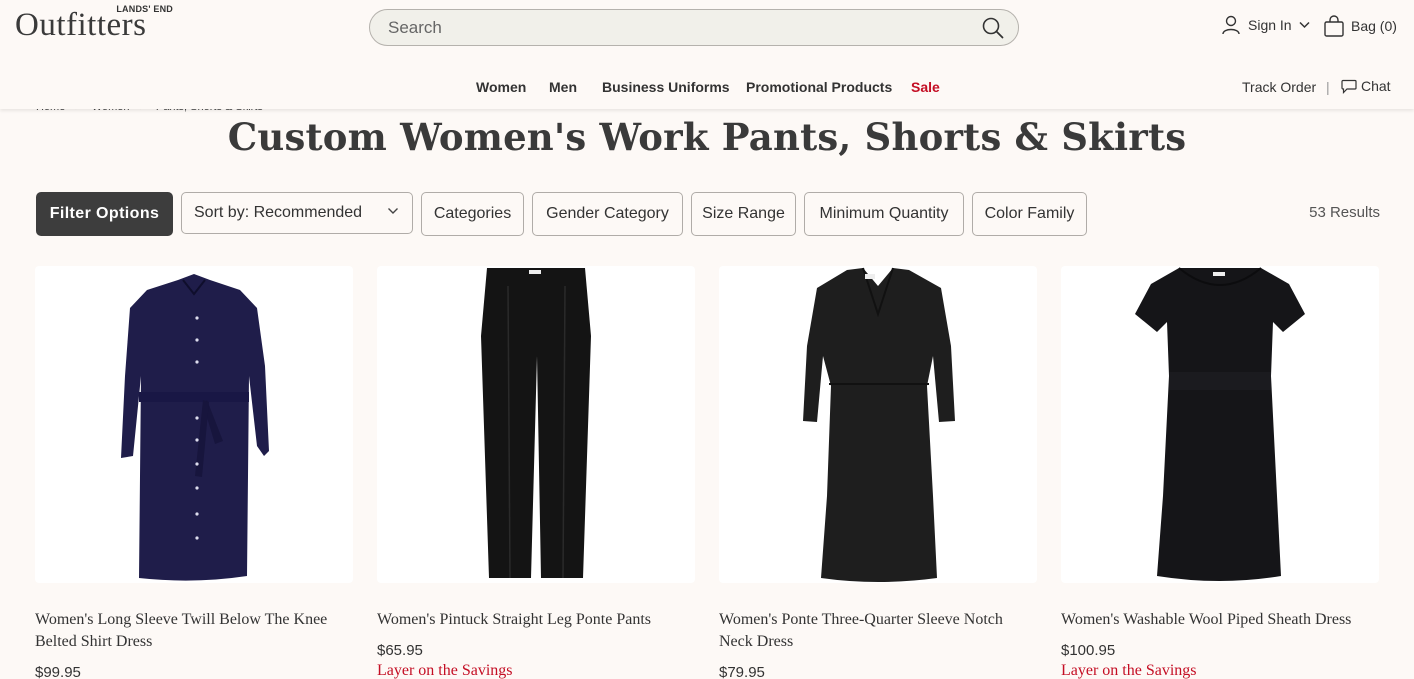 The image size is (1414, 679). What do you see at coordinates (81, 25) in the screenshot?
I see `logo-wordmark: Outfitters` at bounding box center [81, 25].